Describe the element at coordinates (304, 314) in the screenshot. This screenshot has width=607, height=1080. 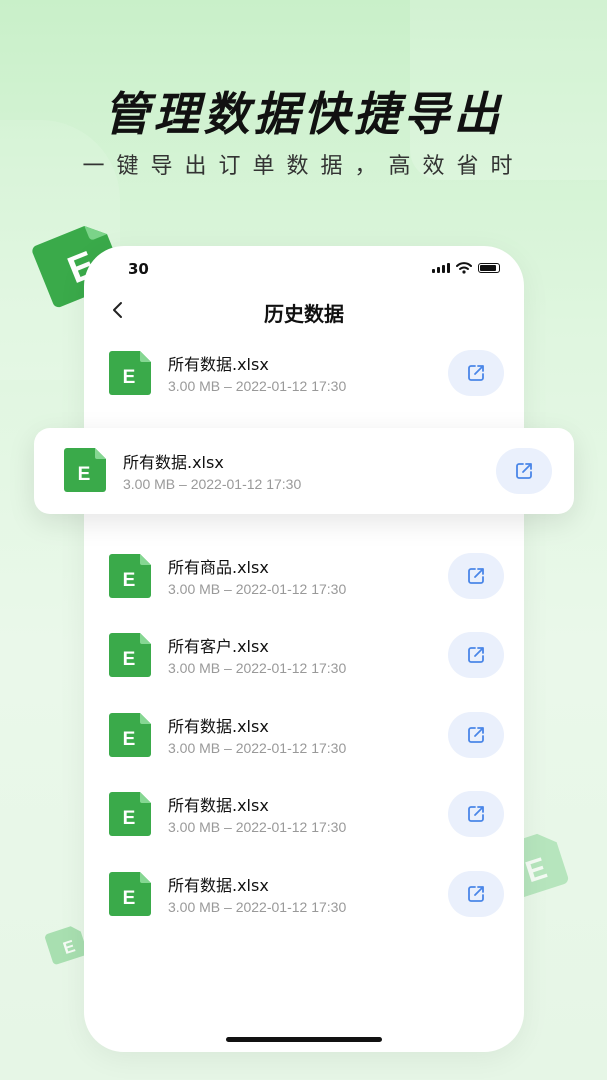
I see `page-title: 历史数据` at that location.